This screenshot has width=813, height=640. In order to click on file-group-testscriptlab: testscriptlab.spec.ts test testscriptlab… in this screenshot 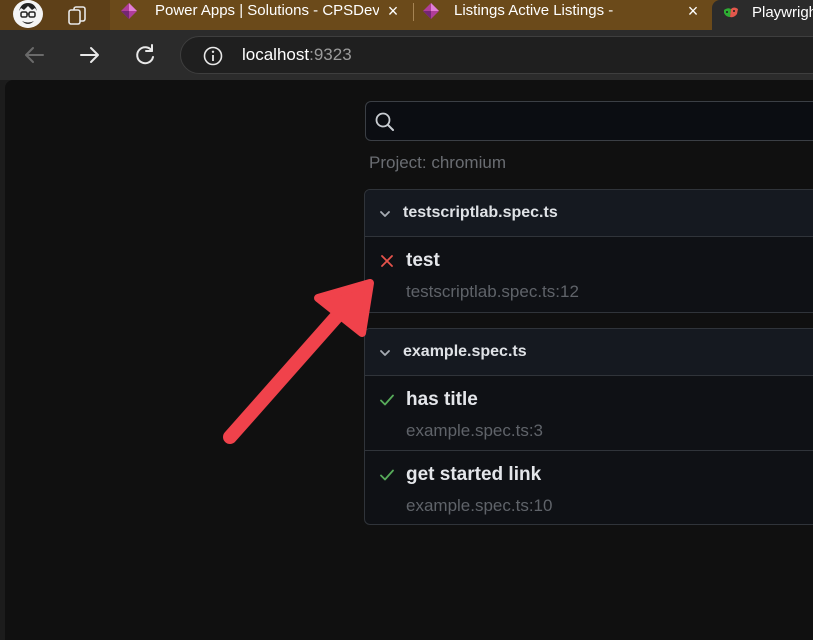, I will do `click(588, 251)`.